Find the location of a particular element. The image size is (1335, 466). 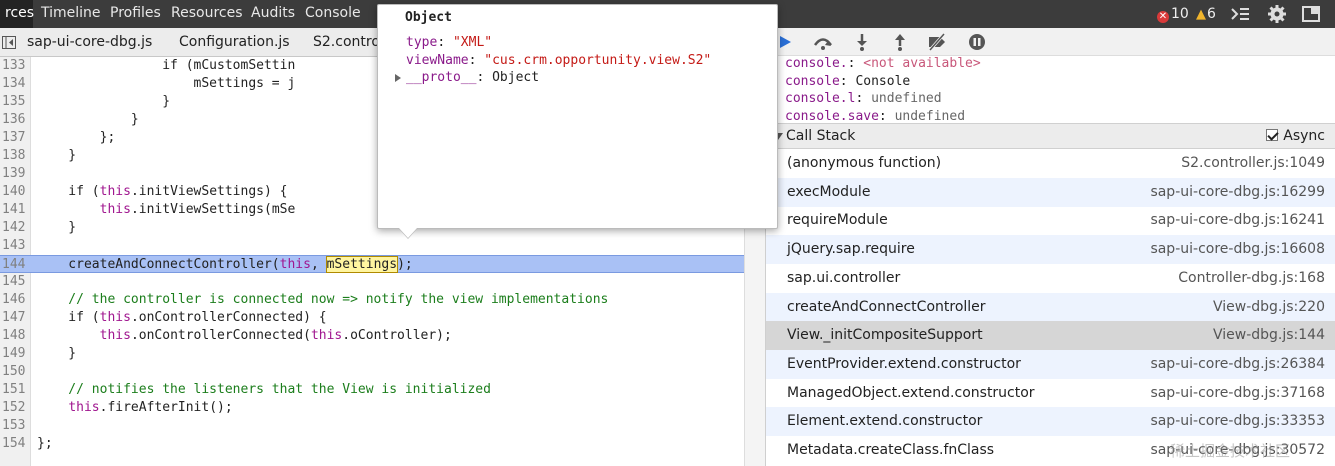

console-drawer-icon is located at coordinates (1240, 14).